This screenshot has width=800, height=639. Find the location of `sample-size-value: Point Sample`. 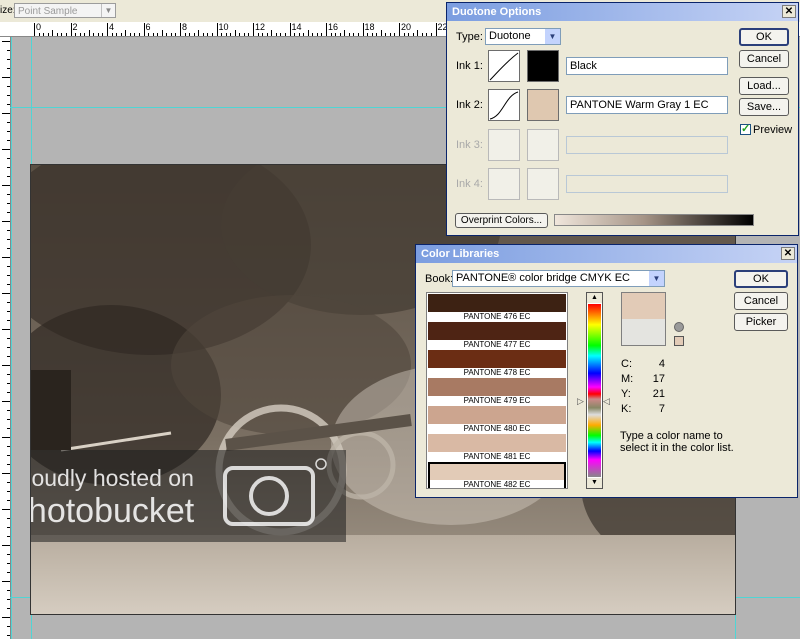

sample-size-value: Point Sample is located at coordinates (48, 11).